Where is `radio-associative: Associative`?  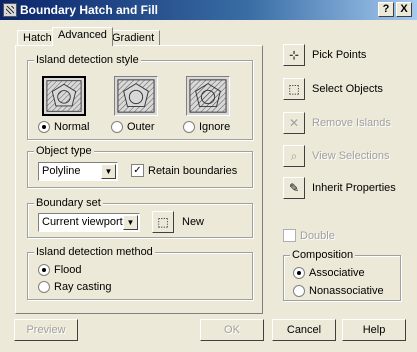
radio-associative: Associative is located at coordinates (329, 273).